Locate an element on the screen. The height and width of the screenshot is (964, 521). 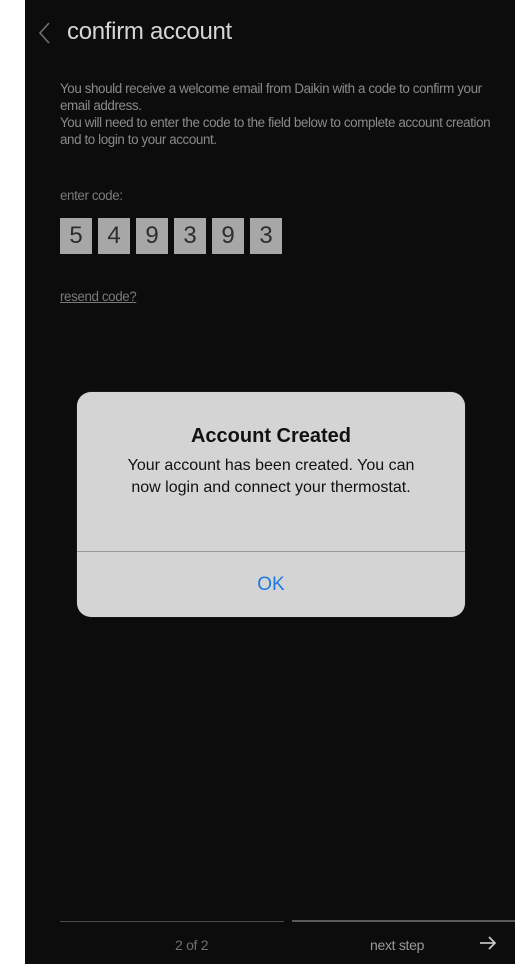
code-digit-1: 5 is located at coordinates (76, 236).